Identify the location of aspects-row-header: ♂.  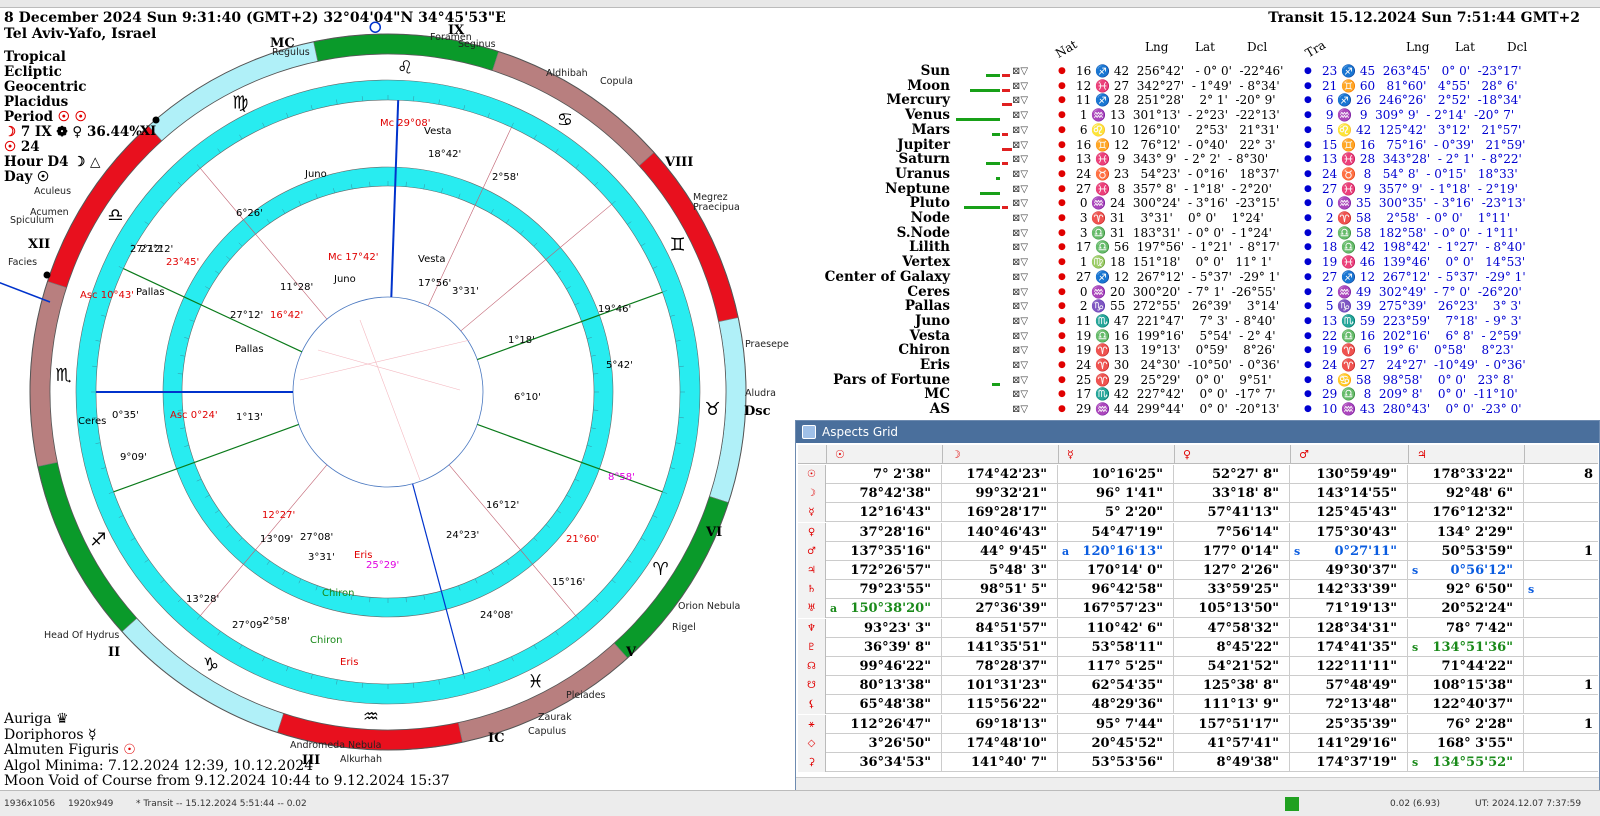
(812, 551).